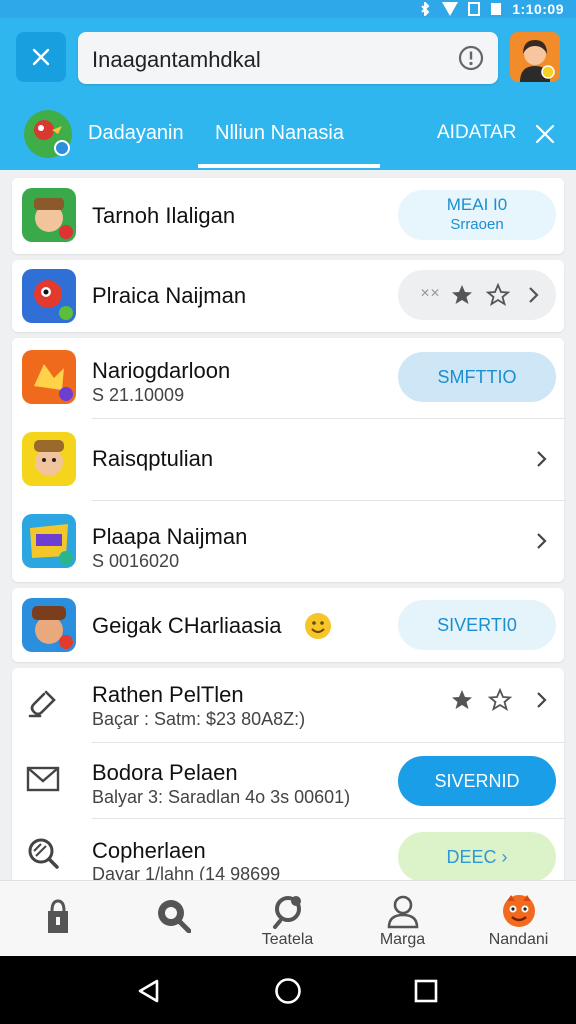  I want to click on bottom-navigation: Teatela Marga Nandani, so click(288, 918).